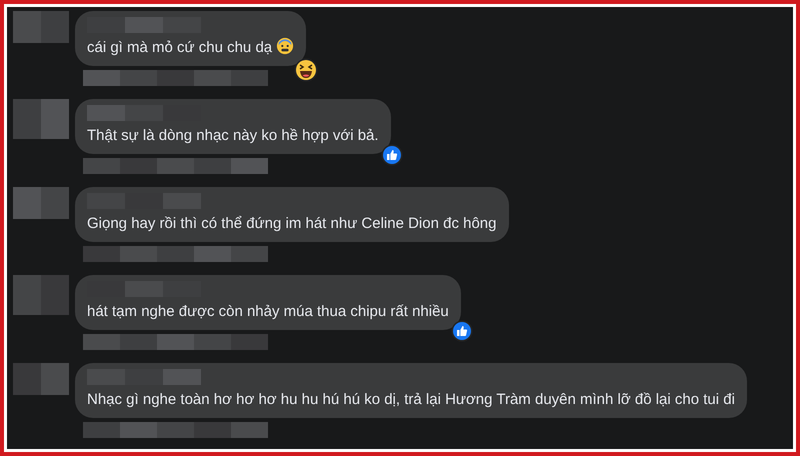 The image size is (800, 456). Describe the element at coordinates (268, 312) in the screenshot. I see `comment-text: hát tạm nghe được còn nhảy múa thua chipu rất nhiều` at that location.